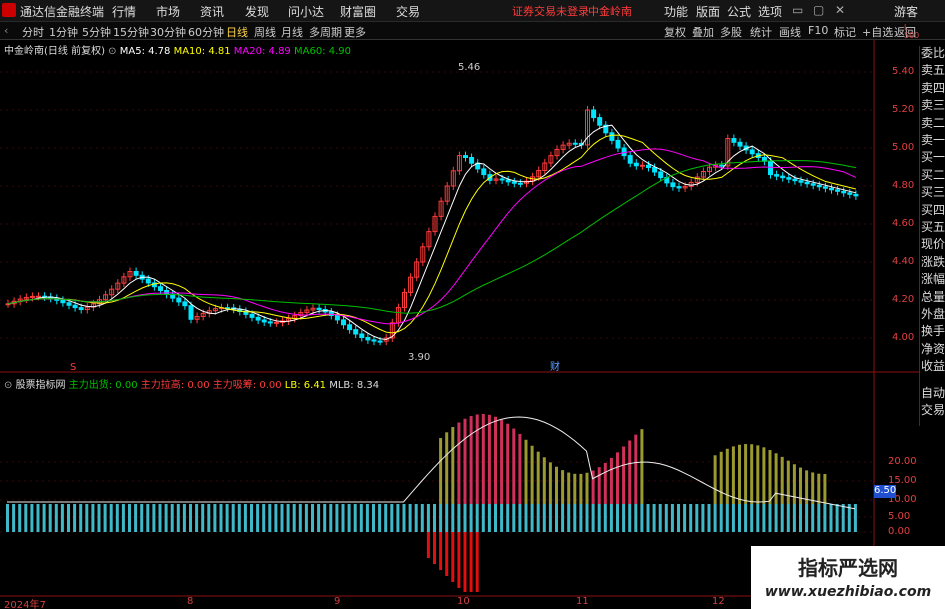 Image resolution: width=945 pixels, height=609 pixels. I want to click on close-icon: ✕, so click(840, 10).